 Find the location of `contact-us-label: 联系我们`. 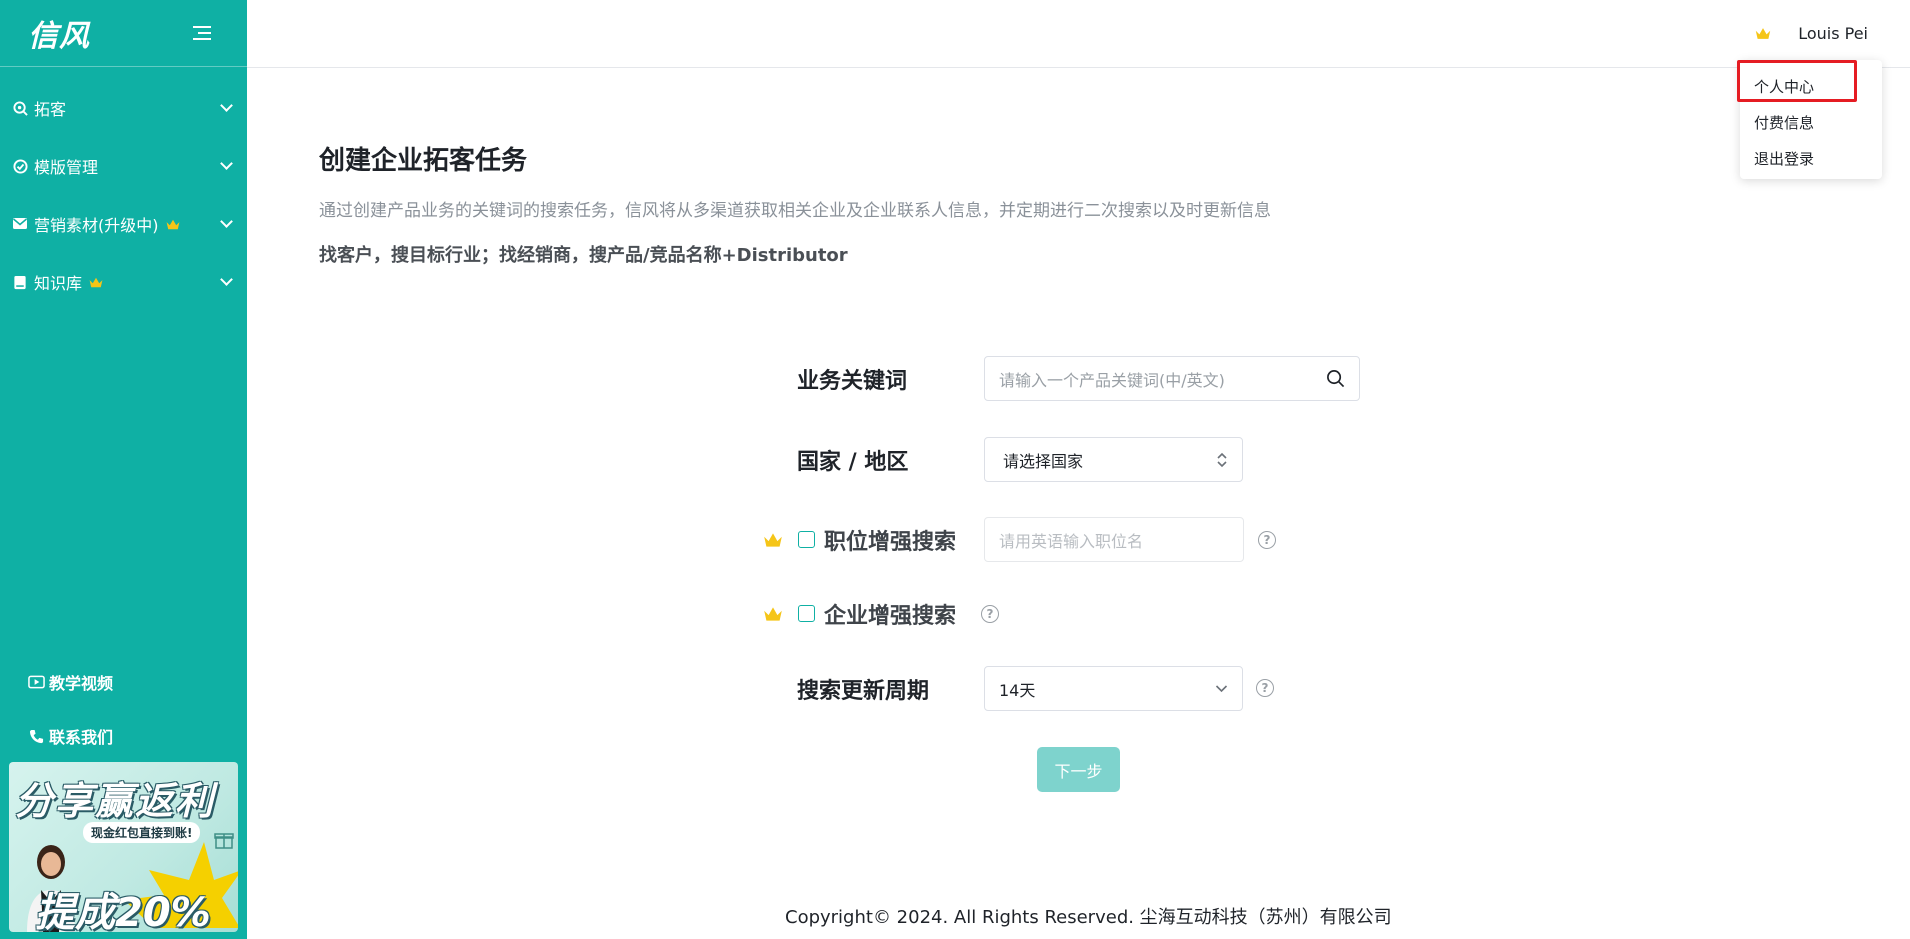

contact-us-label: 联系我们 is located at coordinates (81, 737).